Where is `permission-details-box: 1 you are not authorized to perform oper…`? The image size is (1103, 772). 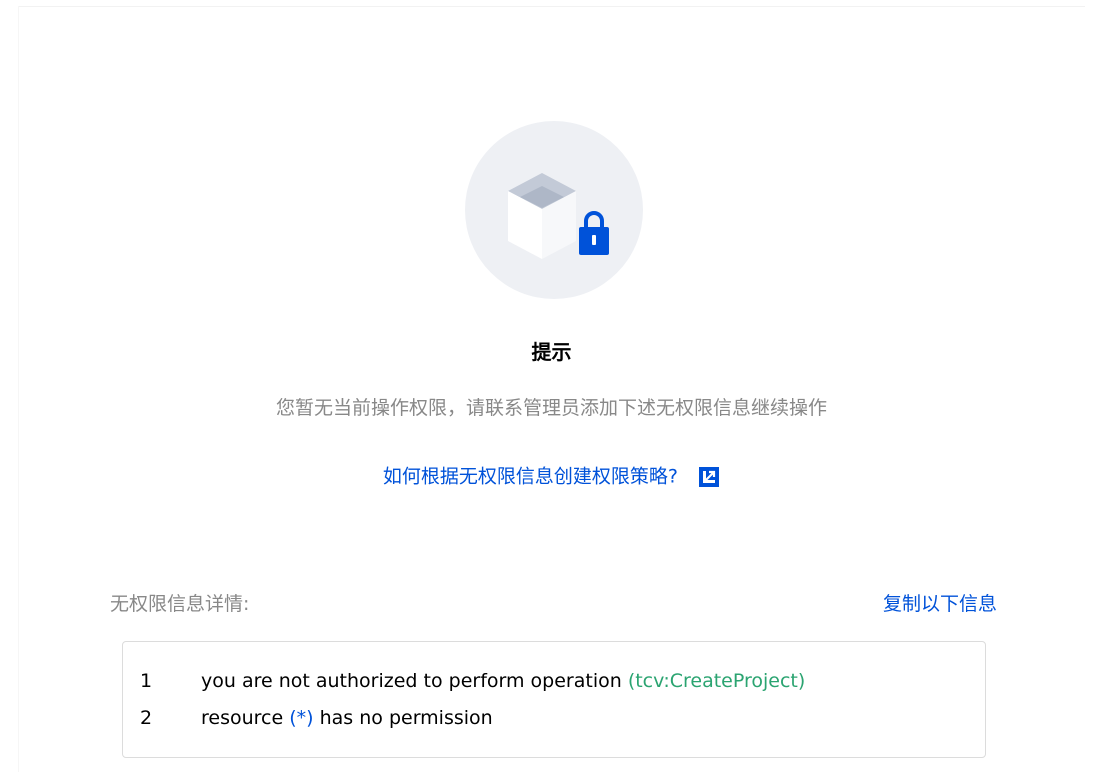 permission-details-box: 1 you are not authorized to perform oper… is located at coordinates (554, 699).